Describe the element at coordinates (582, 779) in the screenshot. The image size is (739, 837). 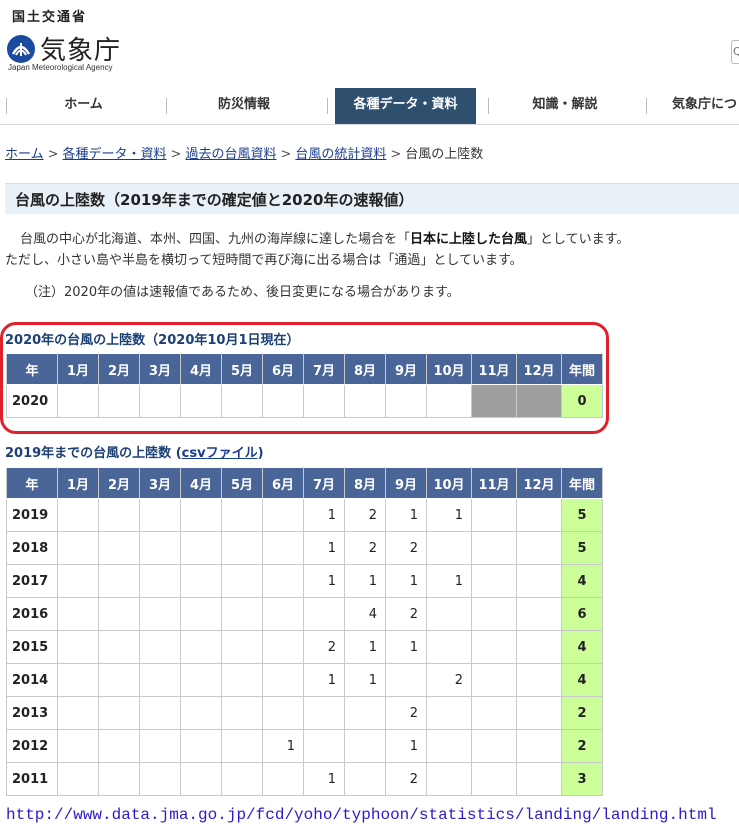
I see `annual-total-cell: 3` at that location.